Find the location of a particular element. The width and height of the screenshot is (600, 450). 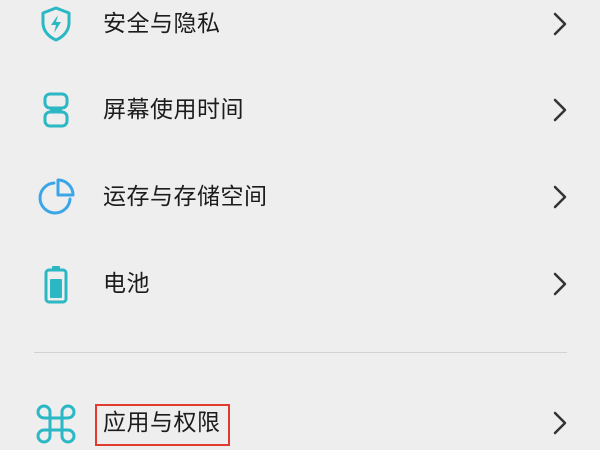

settings-item-label: 电池 is located at coordinates (126, 284).